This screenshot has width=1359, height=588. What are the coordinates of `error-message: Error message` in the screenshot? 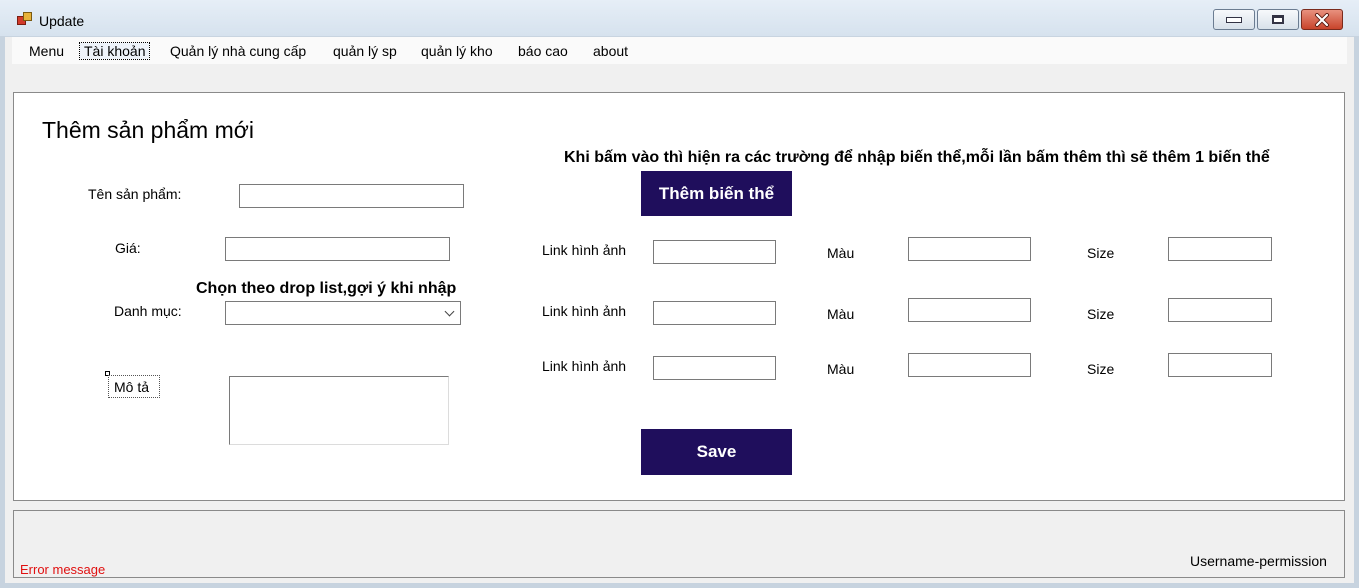 It's located at (63, 569).